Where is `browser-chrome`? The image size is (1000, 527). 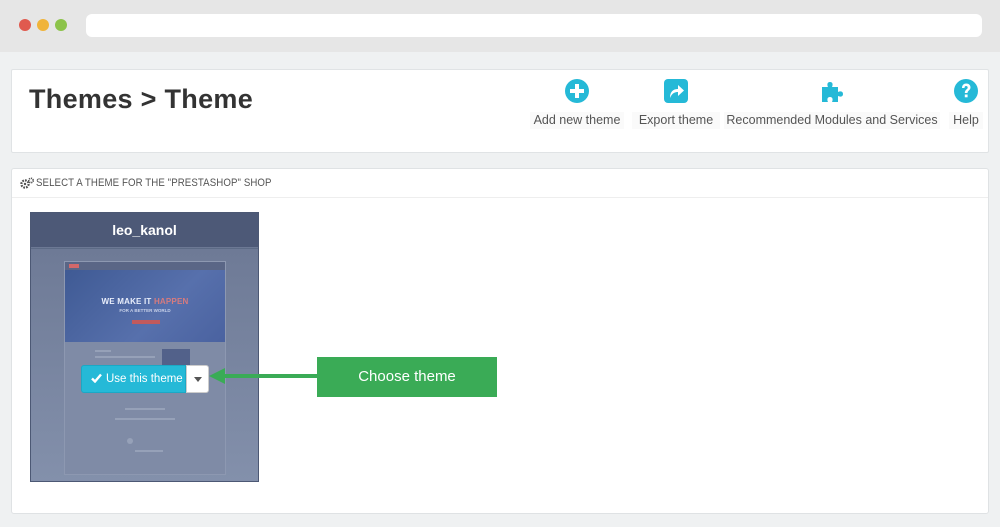
browser-chrome is located at coordinates (500, 26).